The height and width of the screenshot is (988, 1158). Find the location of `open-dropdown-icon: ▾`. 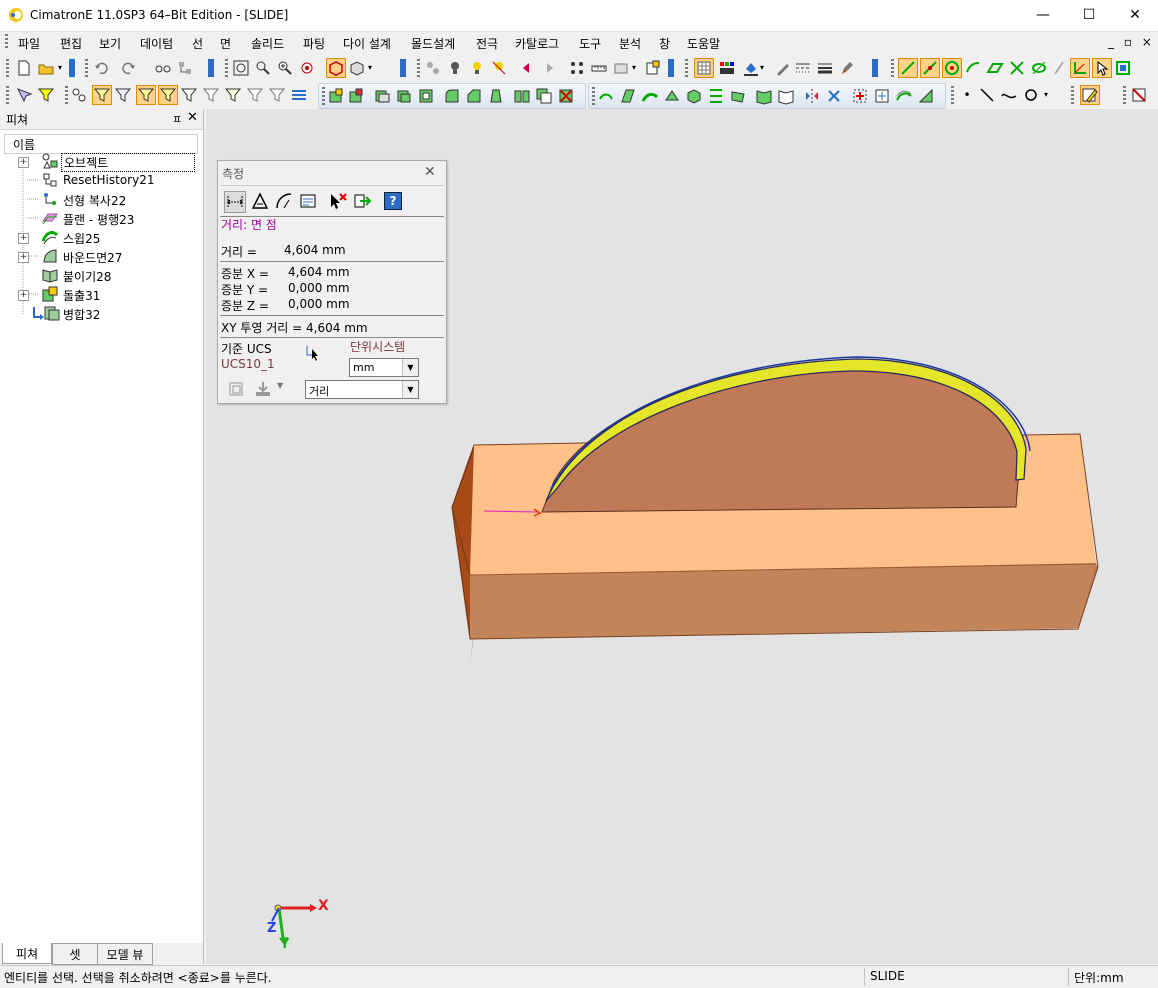

open-dropdown-icon: ▾ is located at coordinates (62, 68).